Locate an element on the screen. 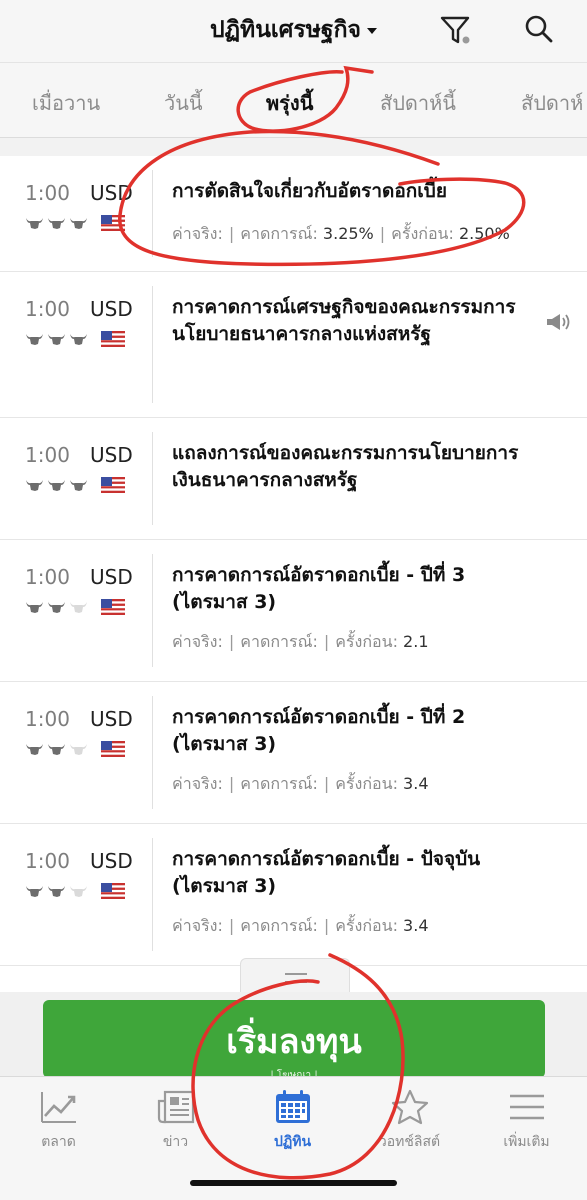 The image size is (587, 1200). nav-markets: ตลาด is located at coordinates (58, 1121).